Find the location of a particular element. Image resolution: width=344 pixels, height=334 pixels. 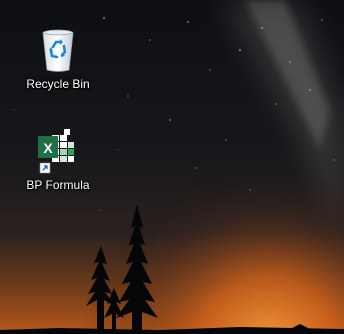

recycle-bin-label: Recycle Bin is located at coordinates (58, 84).